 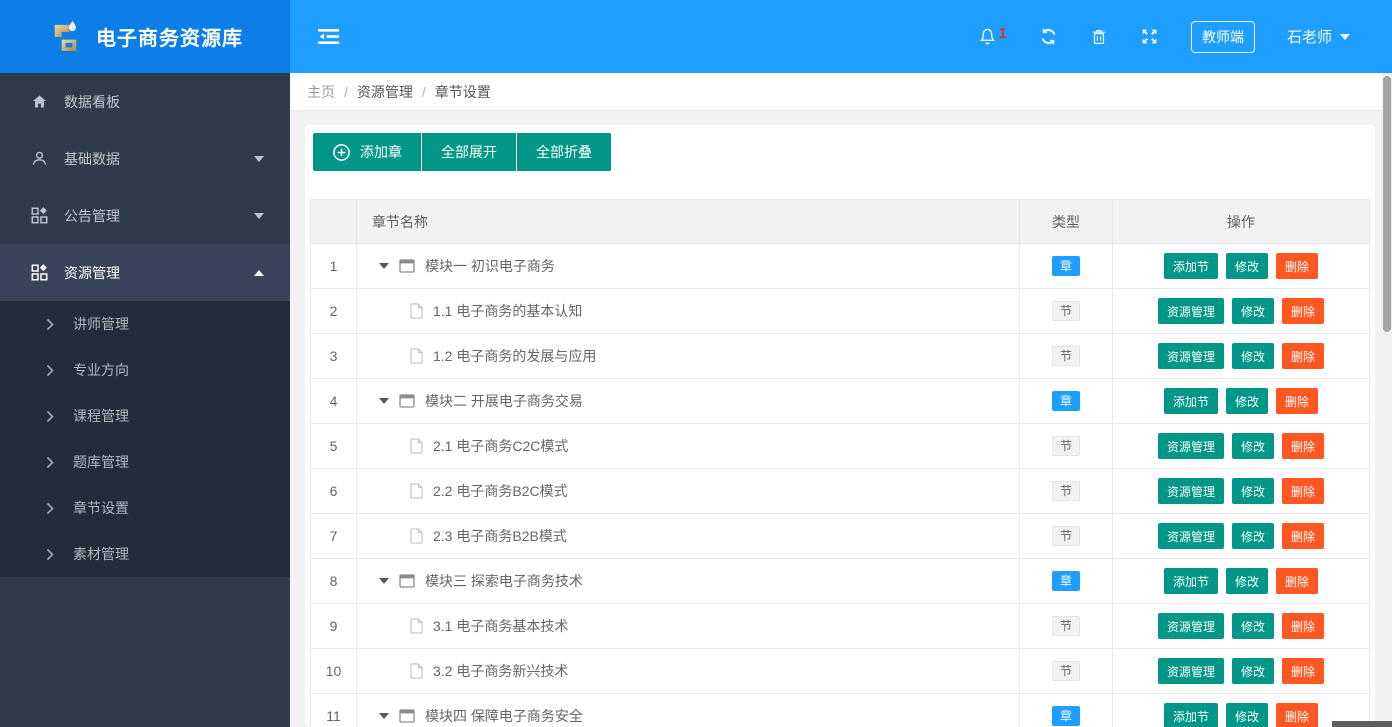 What do you see at coordinates (259, 161) in the screenshot?
I see `chevron-down-icon` at bounding box center [259, 161].